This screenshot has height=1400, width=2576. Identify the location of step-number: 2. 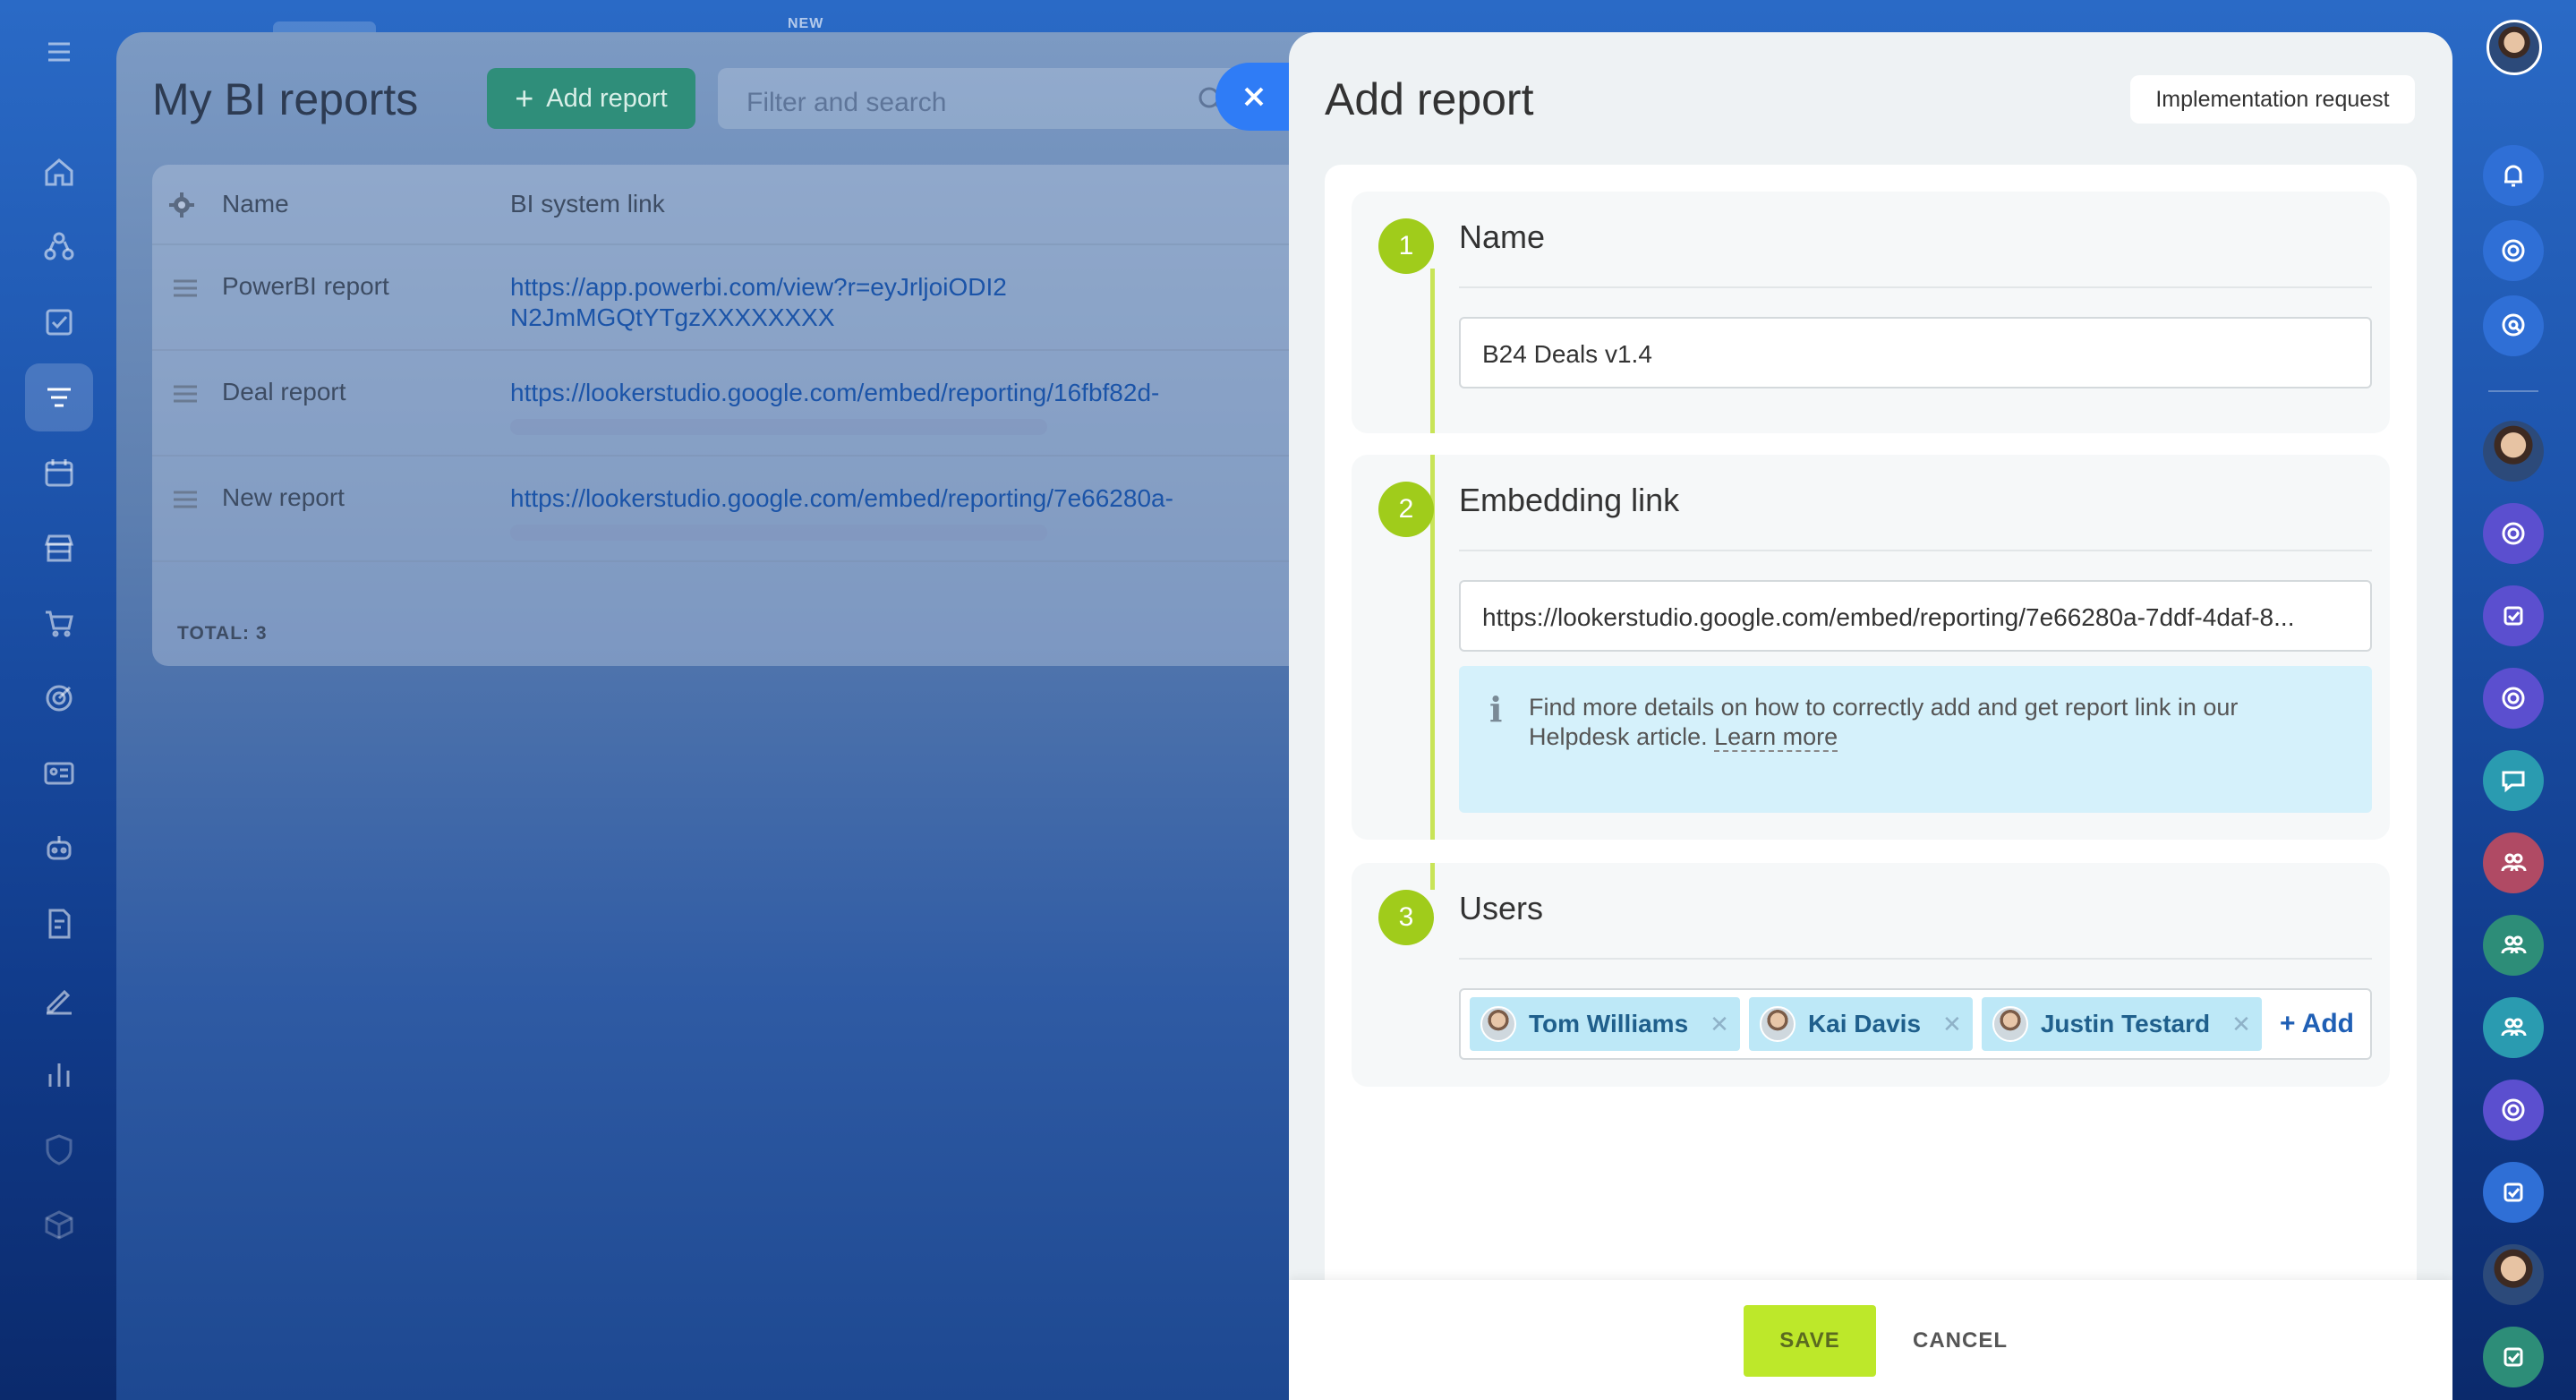
(1406, 510).